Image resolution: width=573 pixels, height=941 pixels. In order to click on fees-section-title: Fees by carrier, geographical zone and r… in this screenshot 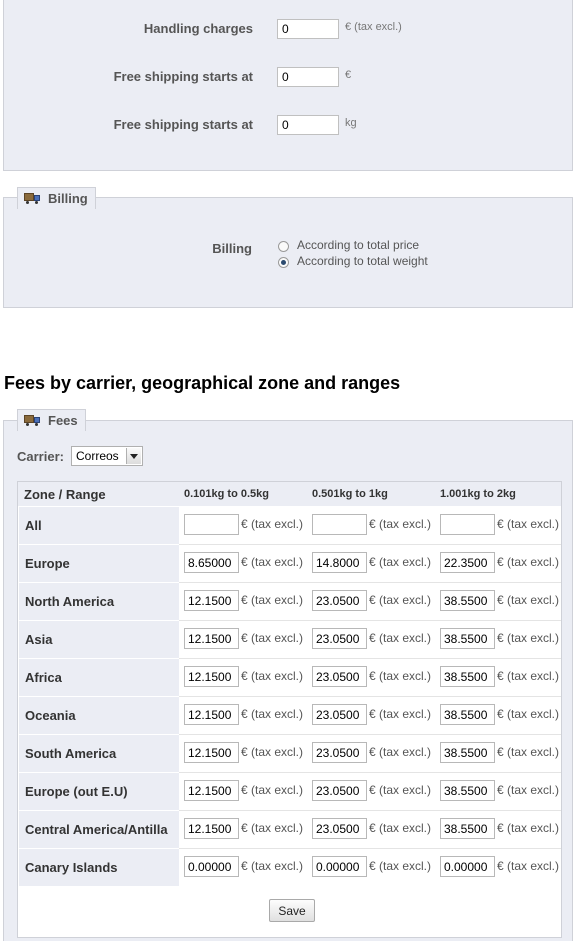, I will do `click(202, 383)`.